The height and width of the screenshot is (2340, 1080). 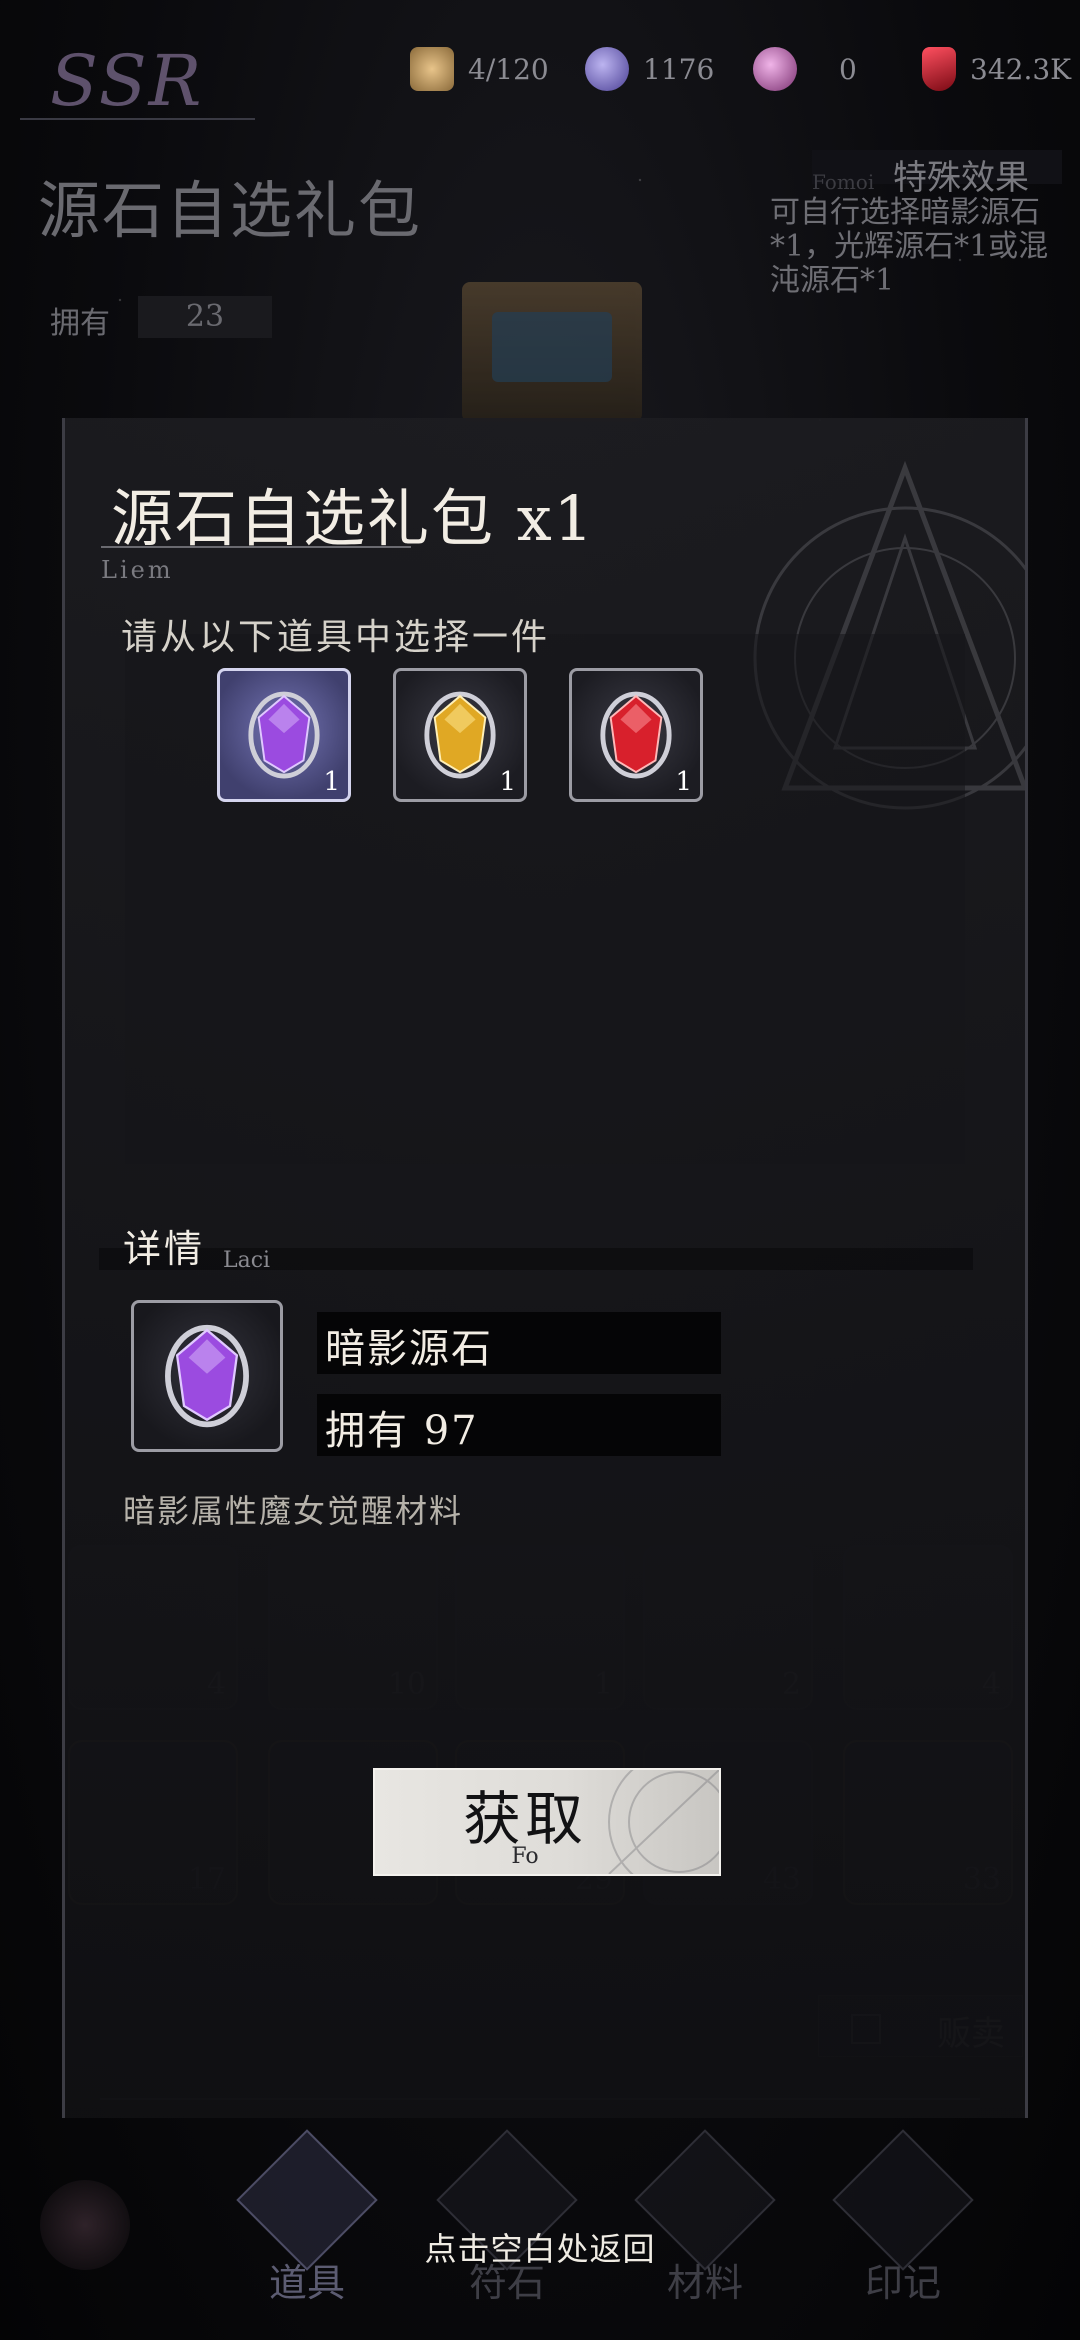 I want to click on own-label: 拥有, so click(x=80, y=323).